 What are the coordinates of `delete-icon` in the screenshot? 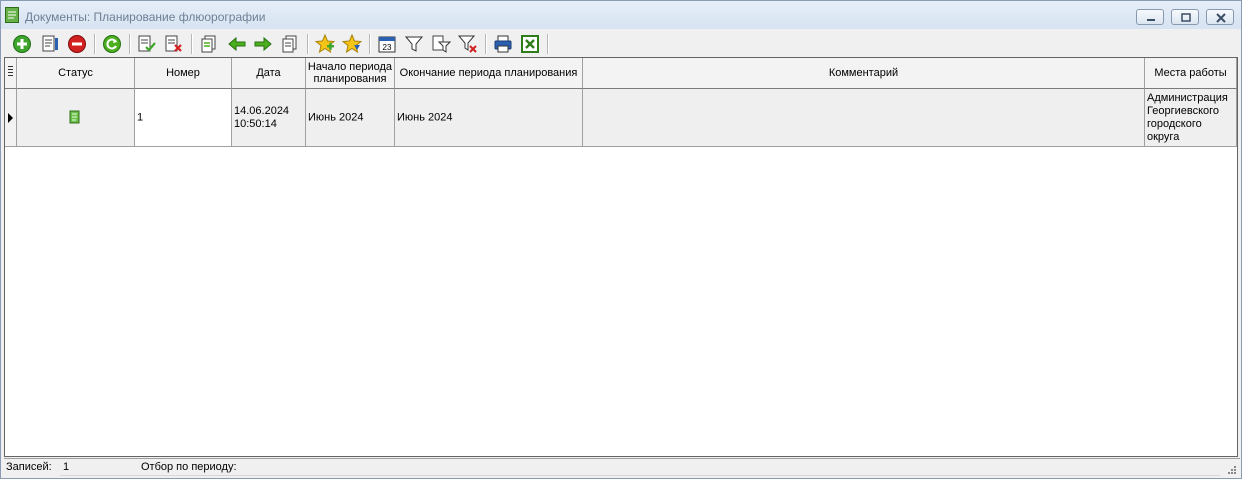 It's located at (77, 44).